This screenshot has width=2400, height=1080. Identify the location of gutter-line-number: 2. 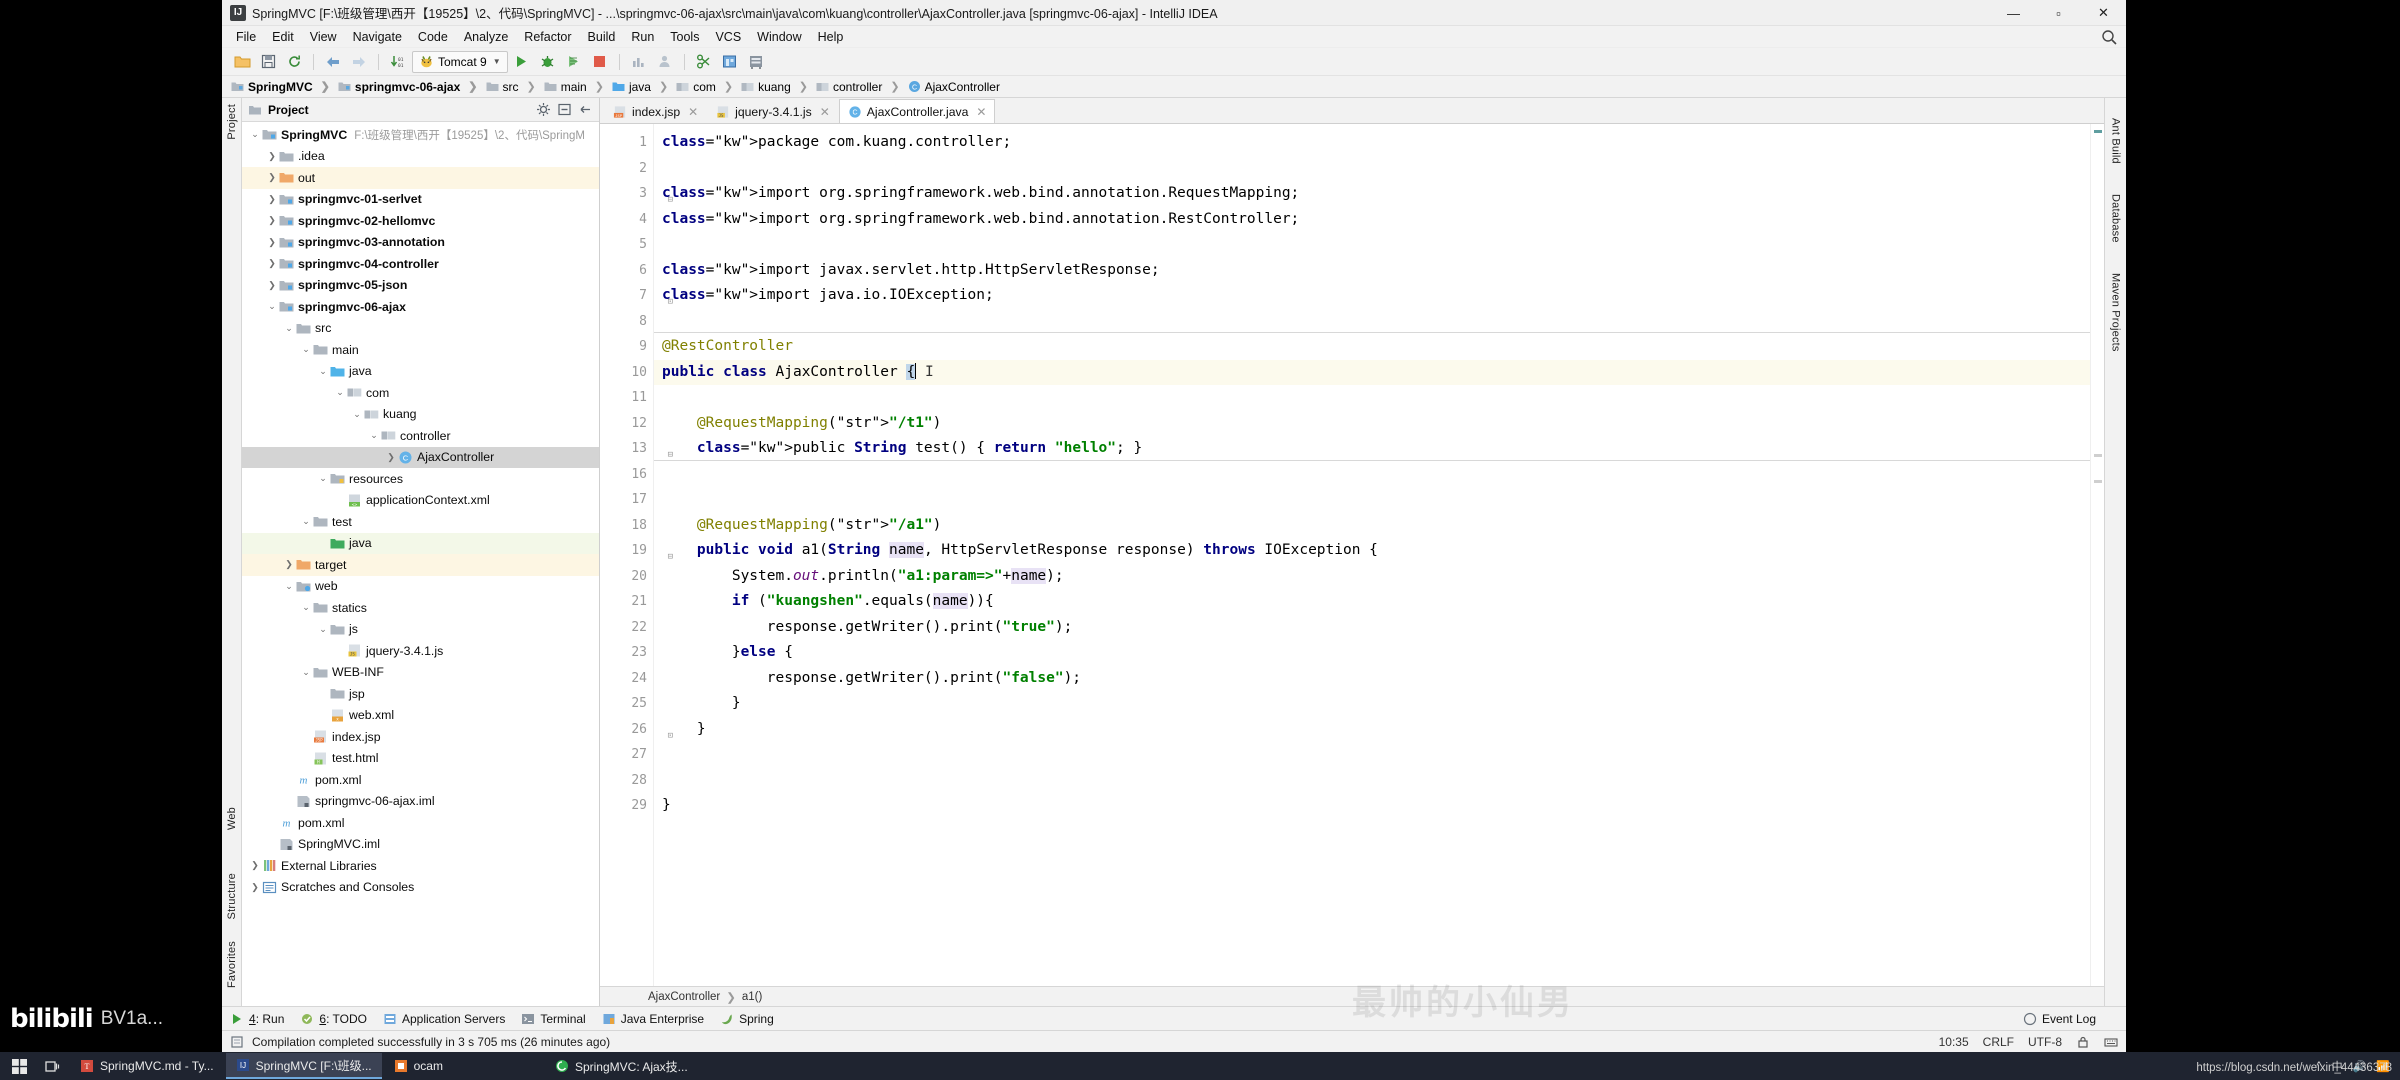
(626, 169).